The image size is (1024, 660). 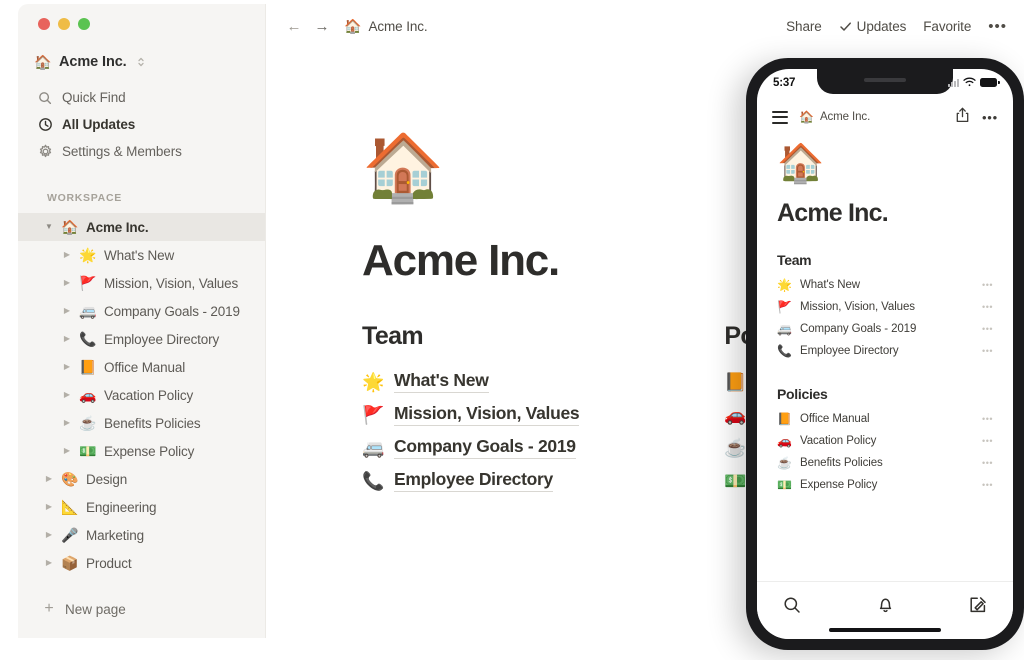 I want to click on sidebar-tree-item: ▼ 🏠 Acme Inc., so click(x=141, y=227).